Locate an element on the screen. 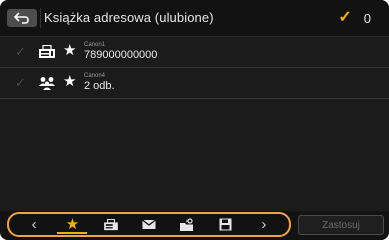  list-item: ✓ ★ Canon4 2 odb. is located at coordinates (194, 83).